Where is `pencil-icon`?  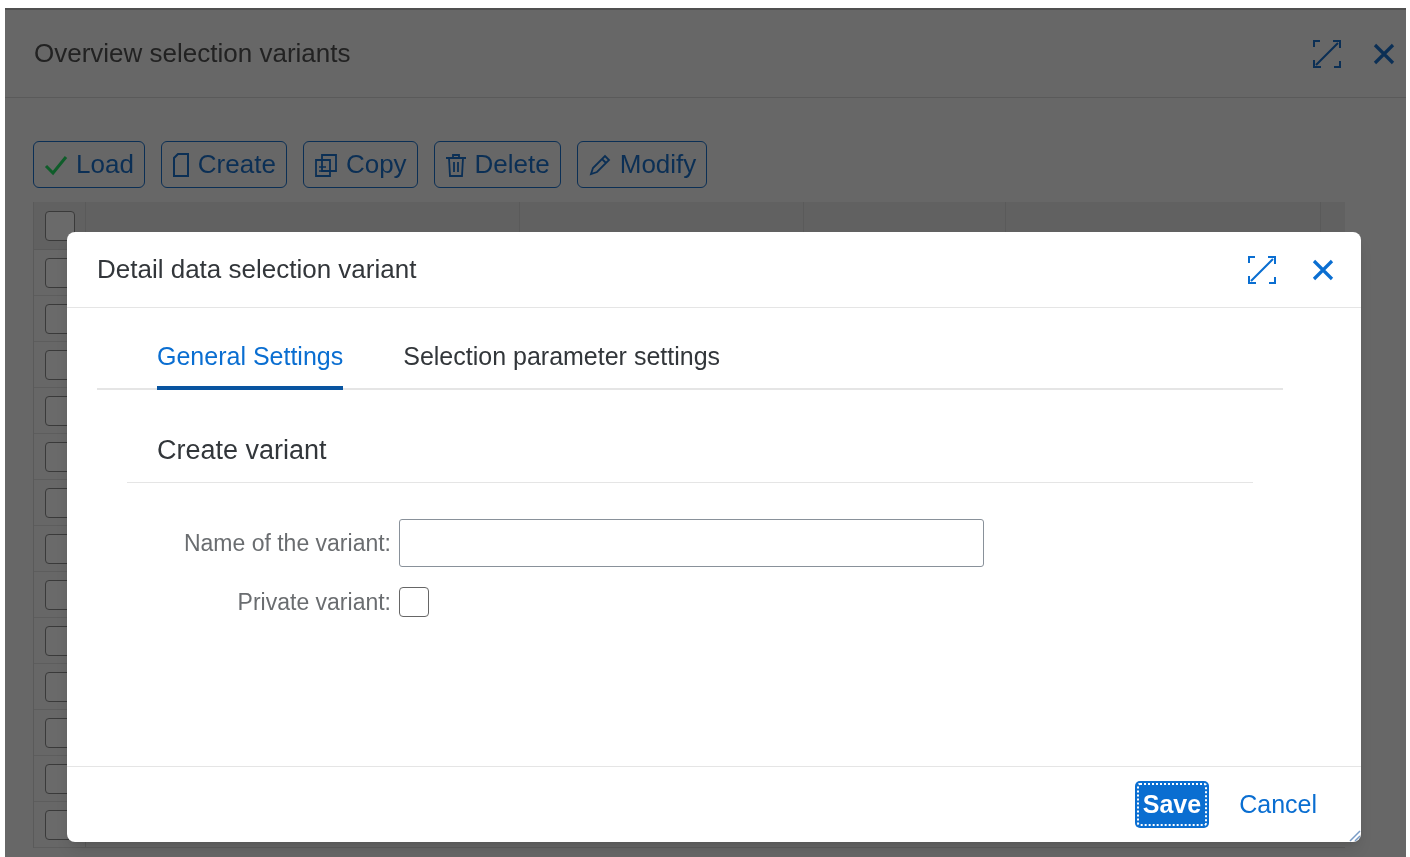 pencil-icon is located at coordinates (599, 164).